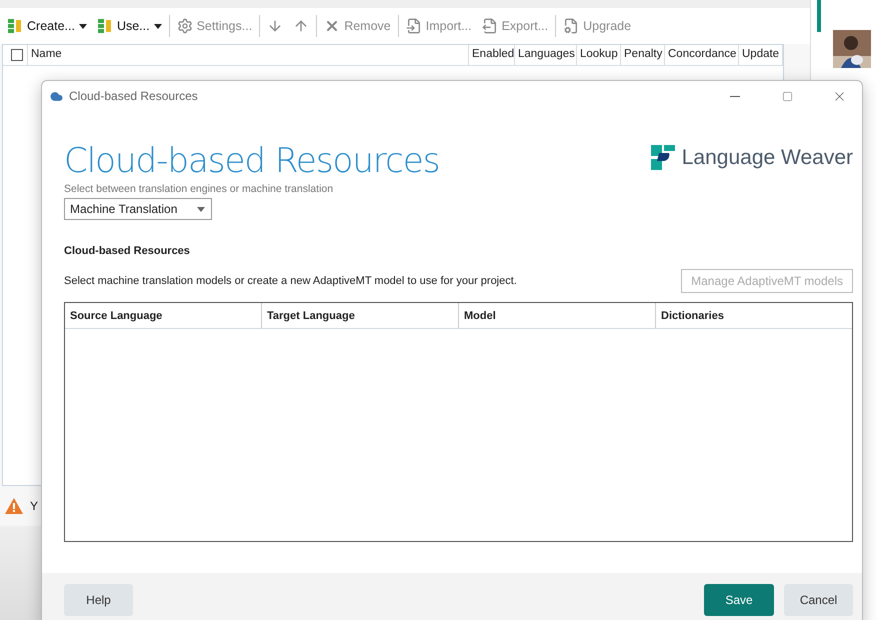 The width and height of the screenshot is (877, 620). What do you see at coordinates (184, 26) in the screenshot?
I see `gear-icon` at bounding box center [184, 26].